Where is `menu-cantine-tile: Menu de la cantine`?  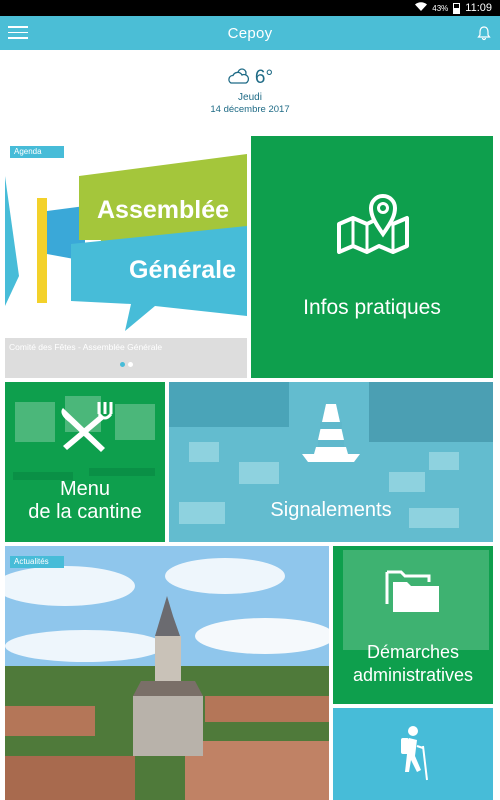 menu-cantine-tile: Menu de la cantine is located at coordinates (85, 462).